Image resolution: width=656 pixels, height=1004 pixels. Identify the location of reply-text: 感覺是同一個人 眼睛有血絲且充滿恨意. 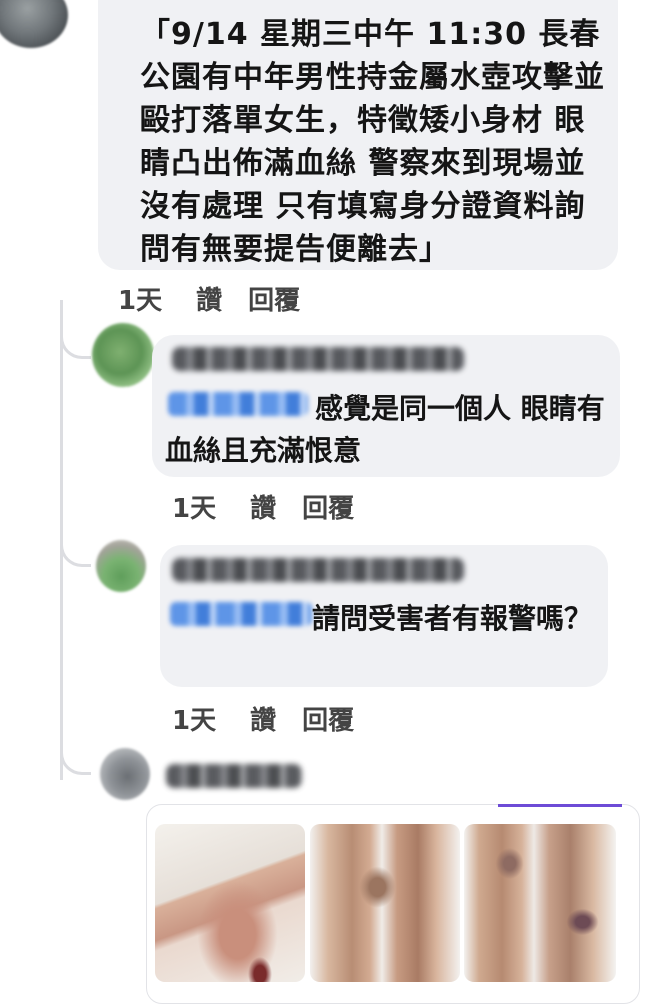
(385, 429).